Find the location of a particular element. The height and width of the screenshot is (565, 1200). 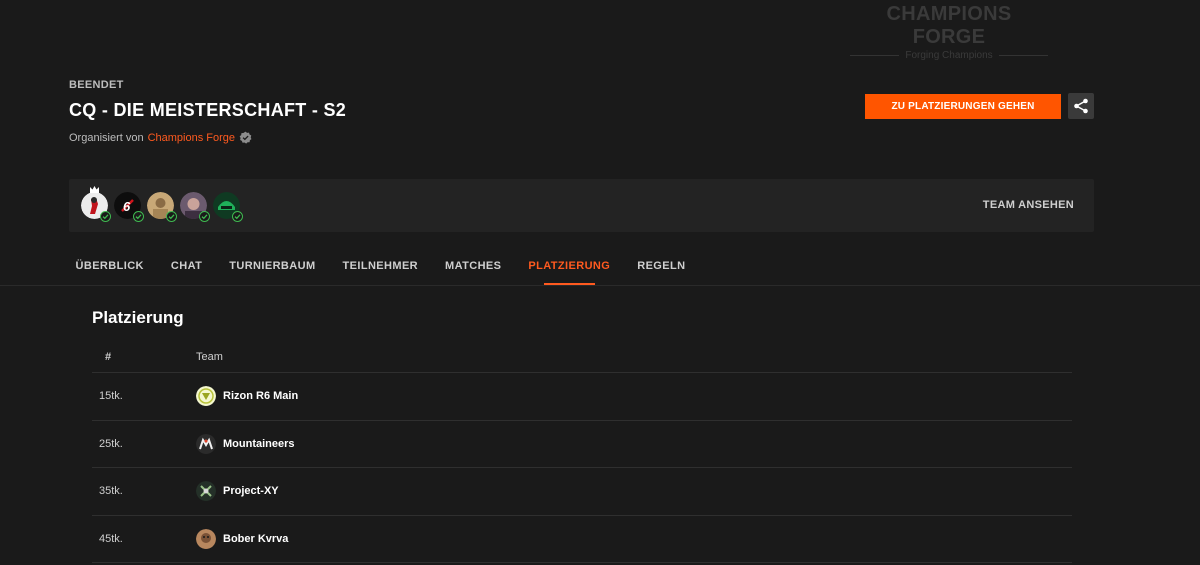

tab-standings: PLATZIERUNG is located at coordinates (569, 269).